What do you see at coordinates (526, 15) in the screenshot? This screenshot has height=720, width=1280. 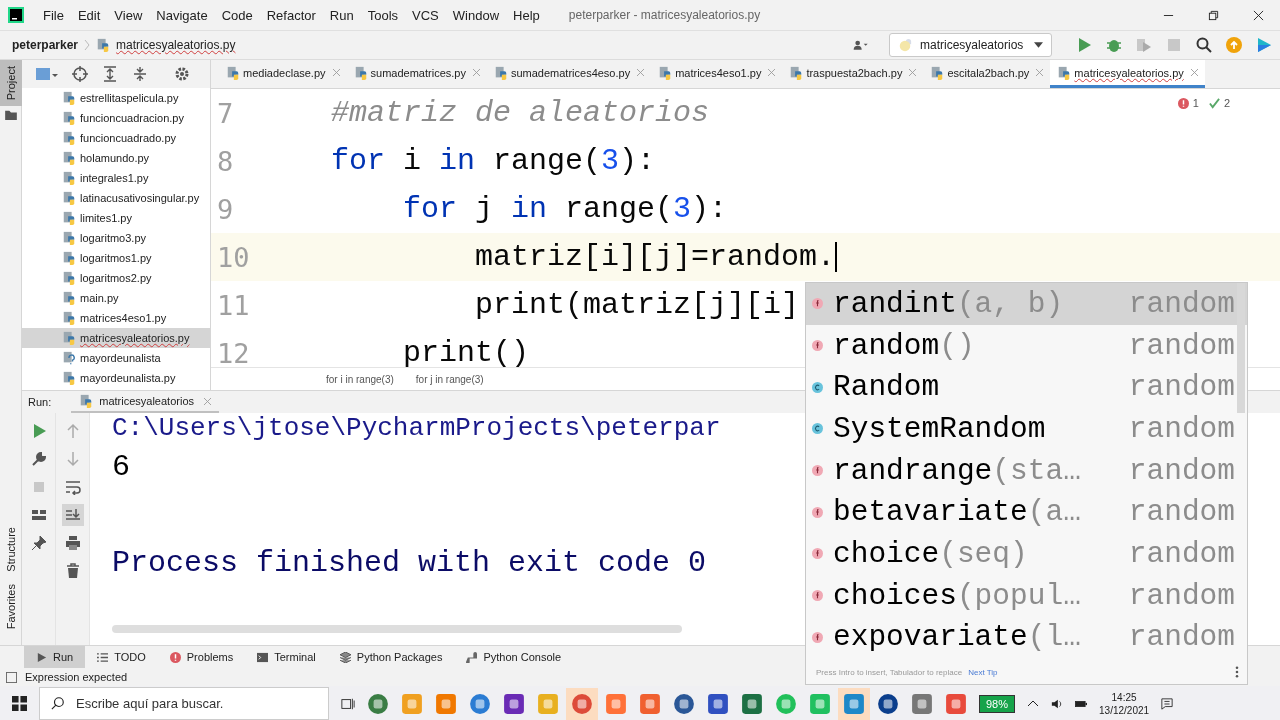 I see `menu-item: Help` at bounding box center [526, 15].